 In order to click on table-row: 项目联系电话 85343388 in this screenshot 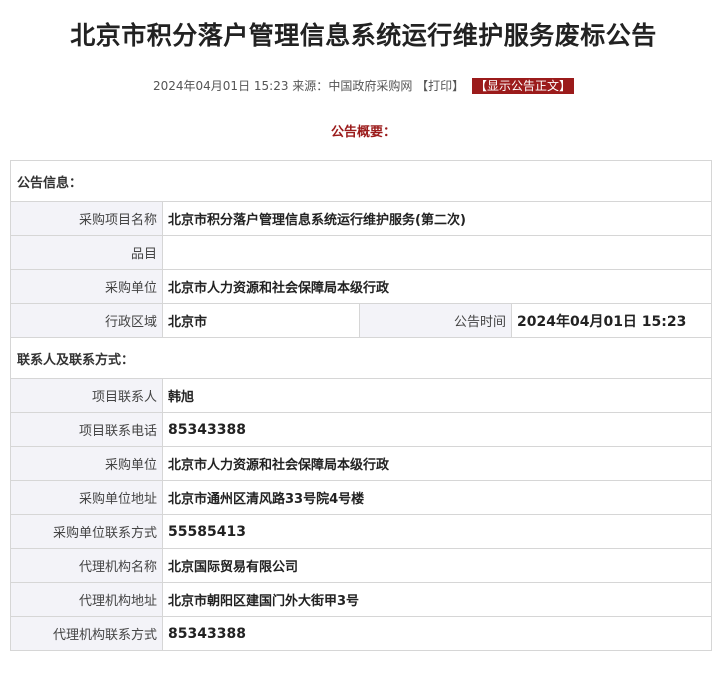, I will do `click(361, 429)`.